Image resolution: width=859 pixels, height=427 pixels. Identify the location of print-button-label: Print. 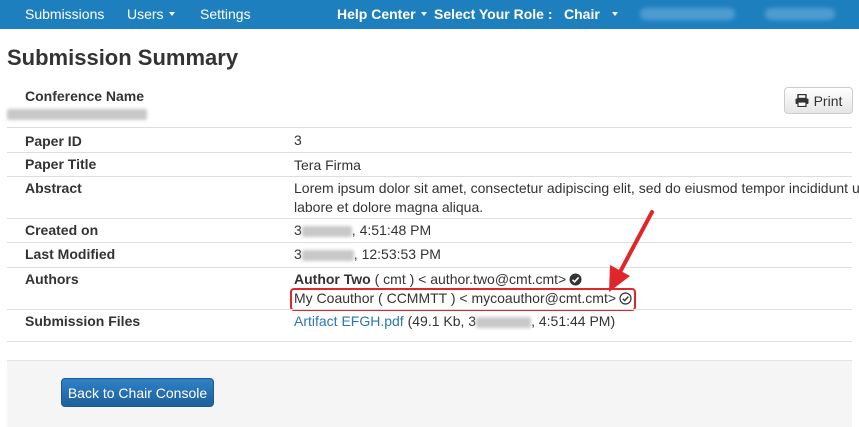
(828, 100).